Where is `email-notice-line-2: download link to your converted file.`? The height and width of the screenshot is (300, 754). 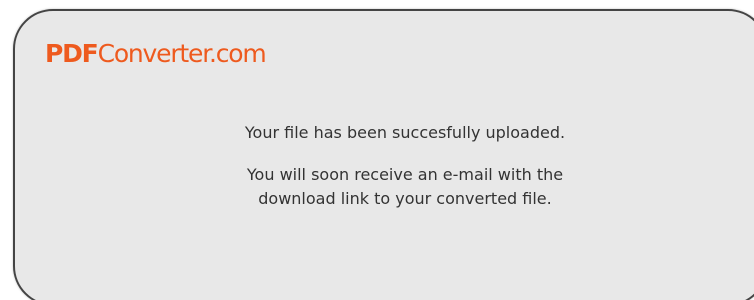 email-notice-line-2: download link to your converted file. is located at coordinates (405, 198).